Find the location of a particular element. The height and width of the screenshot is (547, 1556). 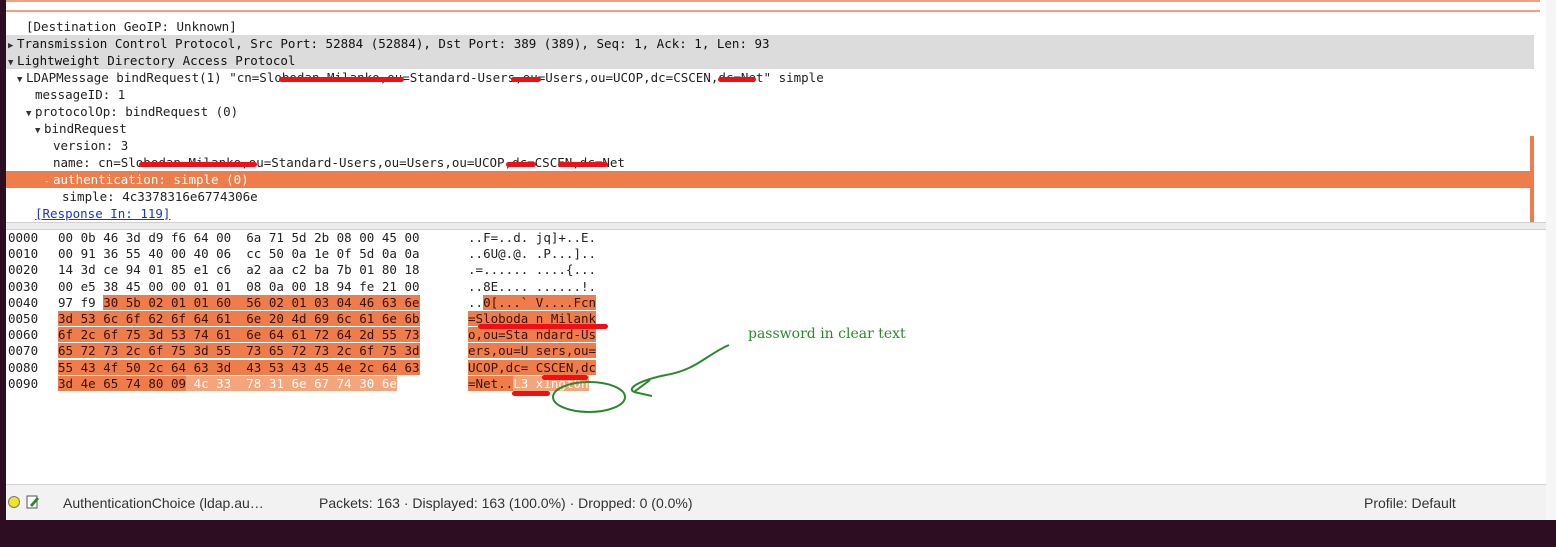

tree-item-label: bindRequest is located at coordinates (85, 128).